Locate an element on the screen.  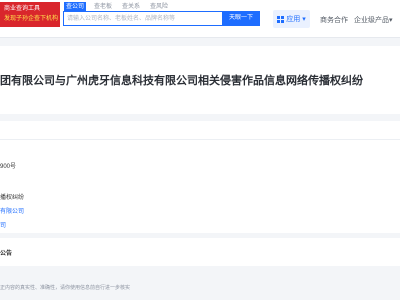
page-title: 团有限公司与广州虎牙信息科技有限公司相关侵害作品信息网络传播权纠纷 is located at coordinates (181, 81).